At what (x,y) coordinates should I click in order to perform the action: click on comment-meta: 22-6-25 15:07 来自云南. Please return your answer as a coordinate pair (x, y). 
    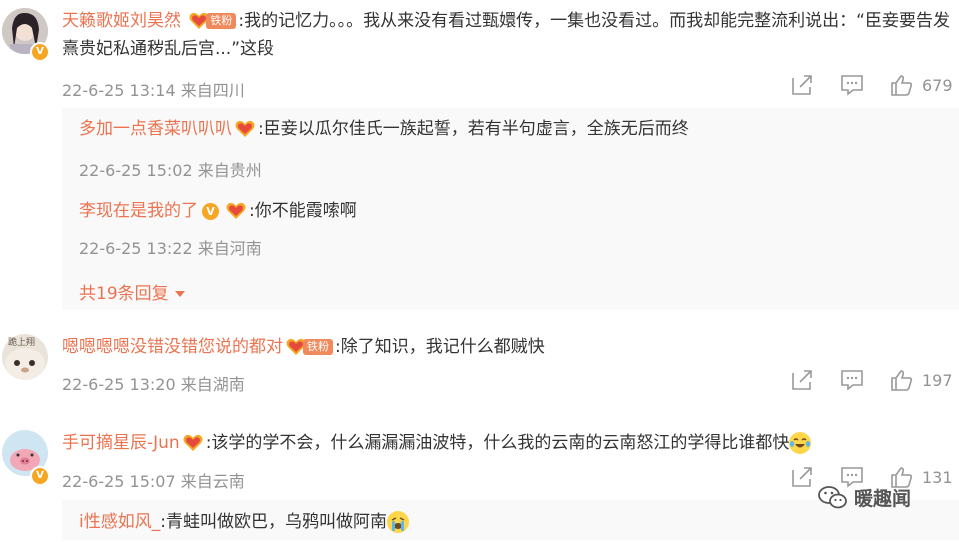
    Looking at the image, I should click on (153, 481).